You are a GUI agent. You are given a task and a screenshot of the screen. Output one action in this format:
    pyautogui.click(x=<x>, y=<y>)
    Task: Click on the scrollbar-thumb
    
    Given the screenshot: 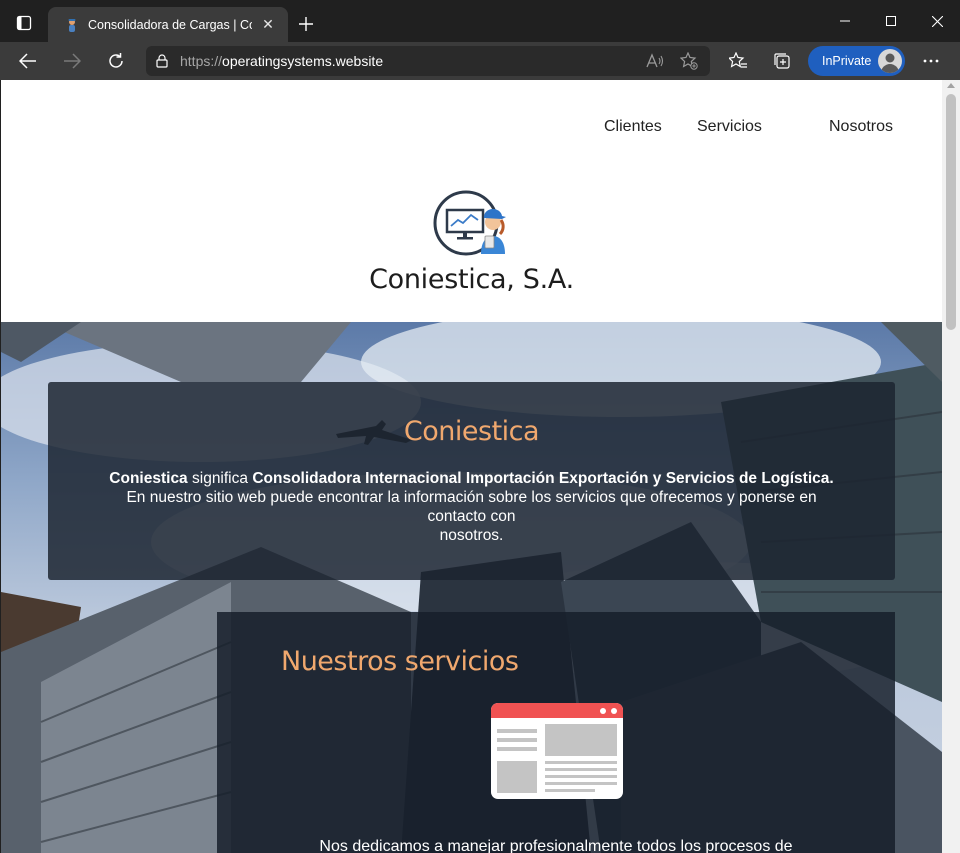 What is the action you would take?
    pyautogui.click(x=951, y=212)
    